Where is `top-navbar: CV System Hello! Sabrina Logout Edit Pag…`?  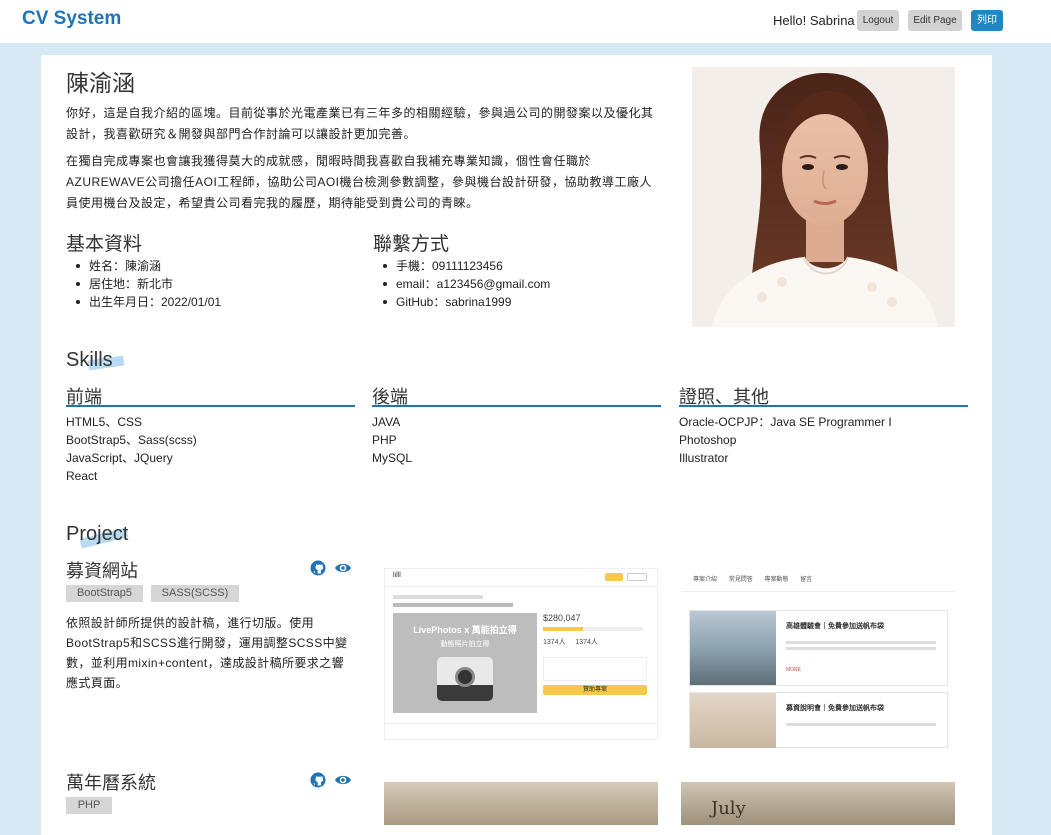 top-navbar: CV System Hello! Sabrina Logout Edit Pag… is located at coordinates (525, 21).